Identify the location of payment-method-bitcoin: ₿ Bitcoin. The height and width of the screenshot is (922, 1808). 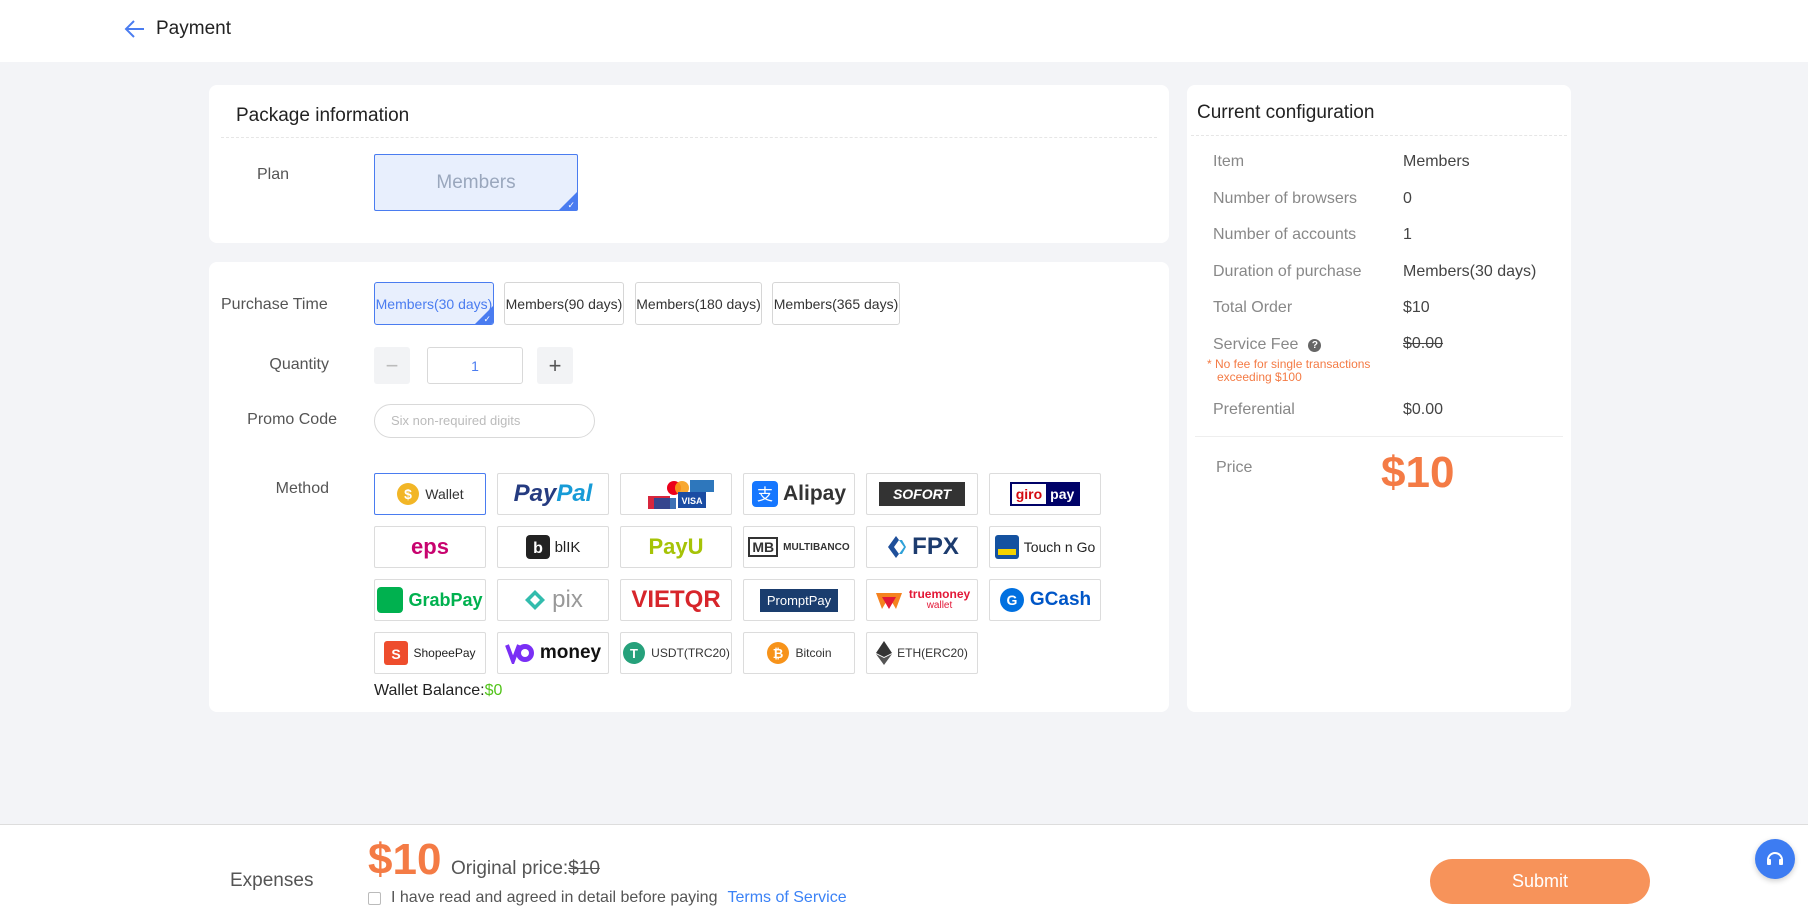
(799, 653).